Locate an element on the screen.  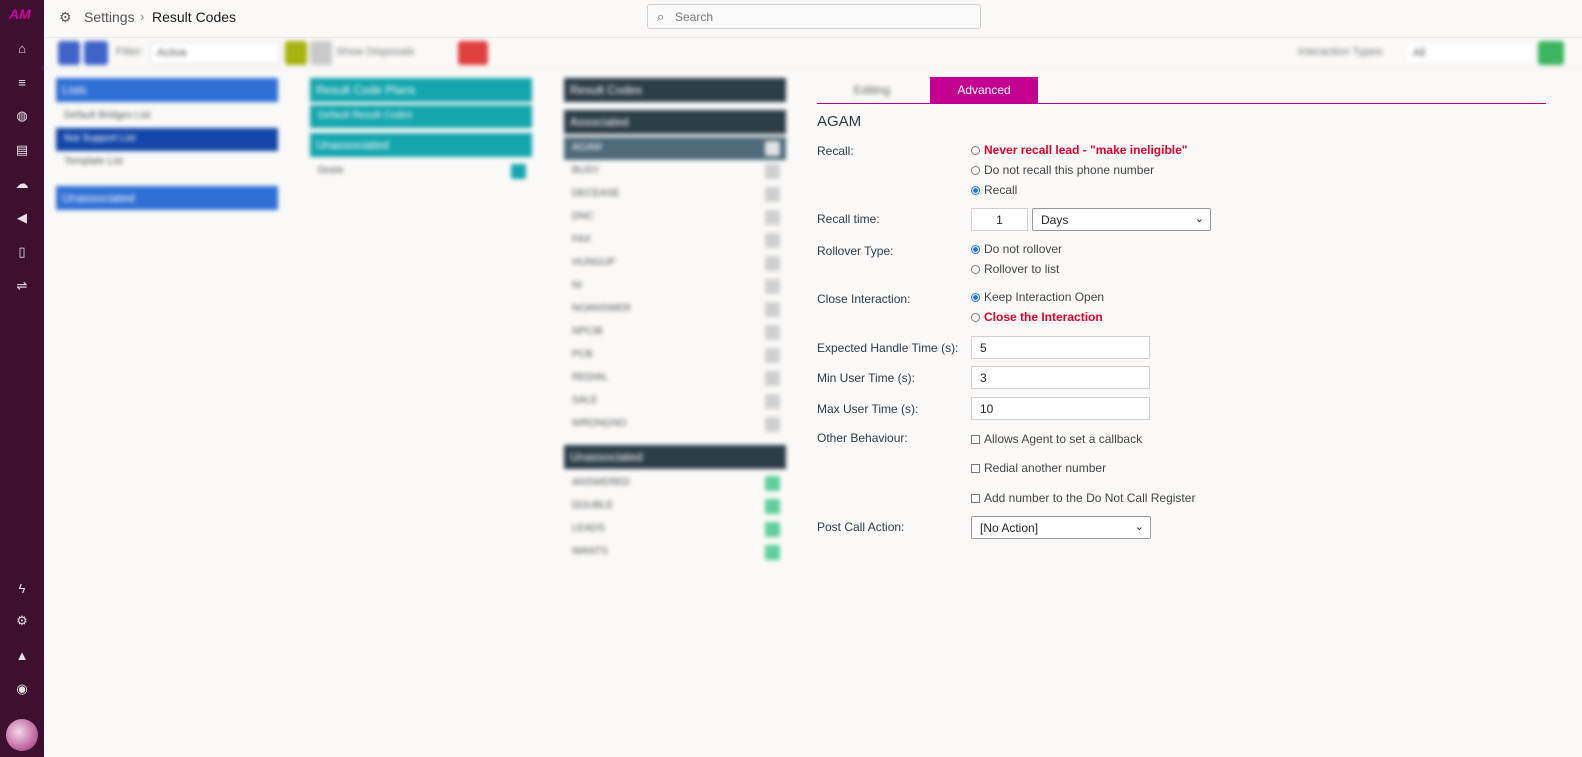
recall-time-input is located at coordinates (999, 219).